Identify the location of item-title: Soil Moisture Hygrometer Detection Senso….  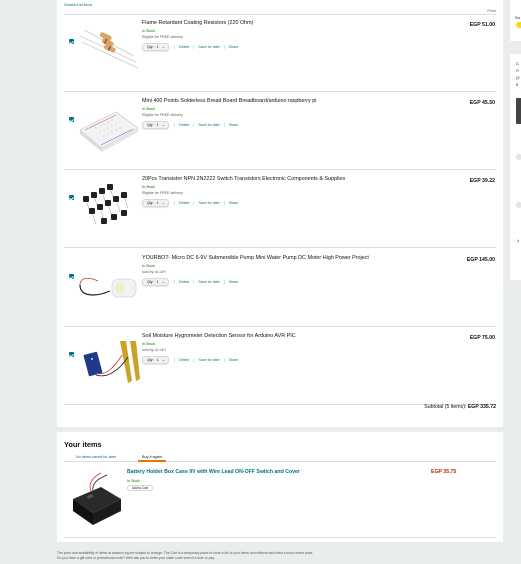
(219, 336).